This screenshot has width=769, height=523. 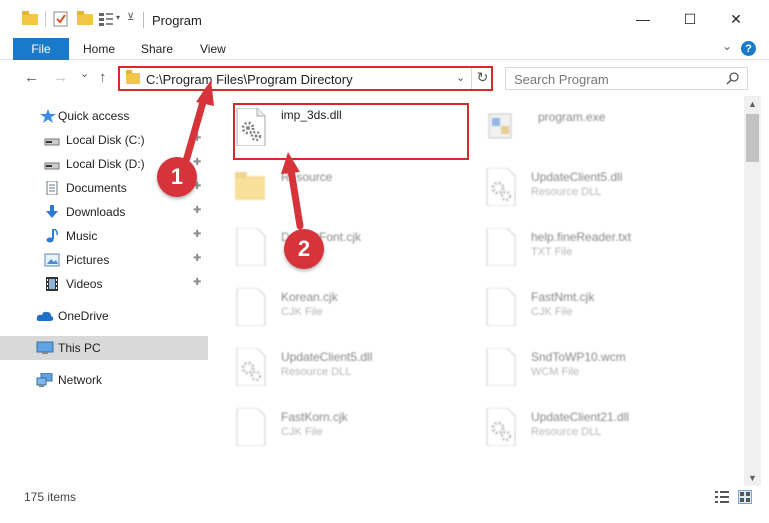 What do you see at coordinates (242, 155) in the screenshot?
I see `annotation-arrows` at bounding box center [242, 155].